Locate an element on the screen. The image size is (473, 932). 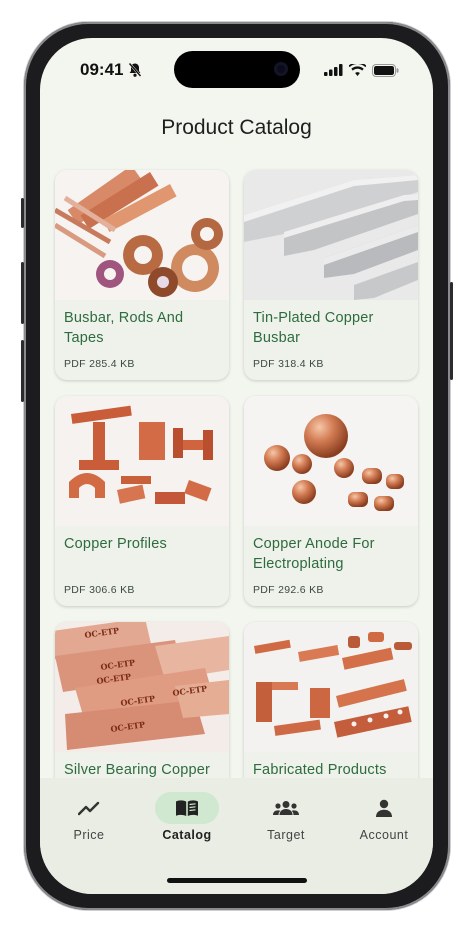
product-name: Silver Bearing Copper is located at coordinates (137, 770).